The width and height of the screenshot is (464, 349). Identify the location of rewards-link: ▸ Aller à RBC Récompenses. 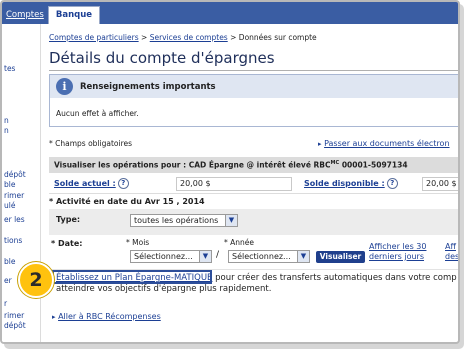
(106, 316).